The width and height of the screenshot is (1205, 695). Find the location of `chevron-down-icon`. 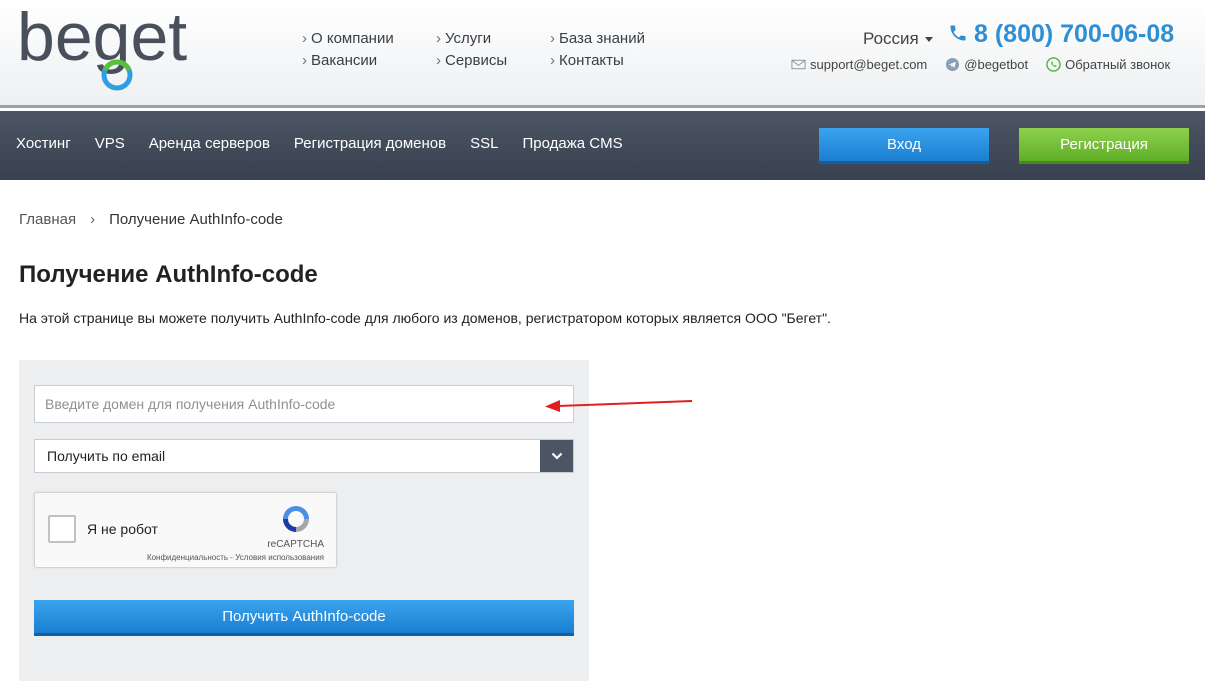

chevron-down-icon is located at coordinates (556, 456).